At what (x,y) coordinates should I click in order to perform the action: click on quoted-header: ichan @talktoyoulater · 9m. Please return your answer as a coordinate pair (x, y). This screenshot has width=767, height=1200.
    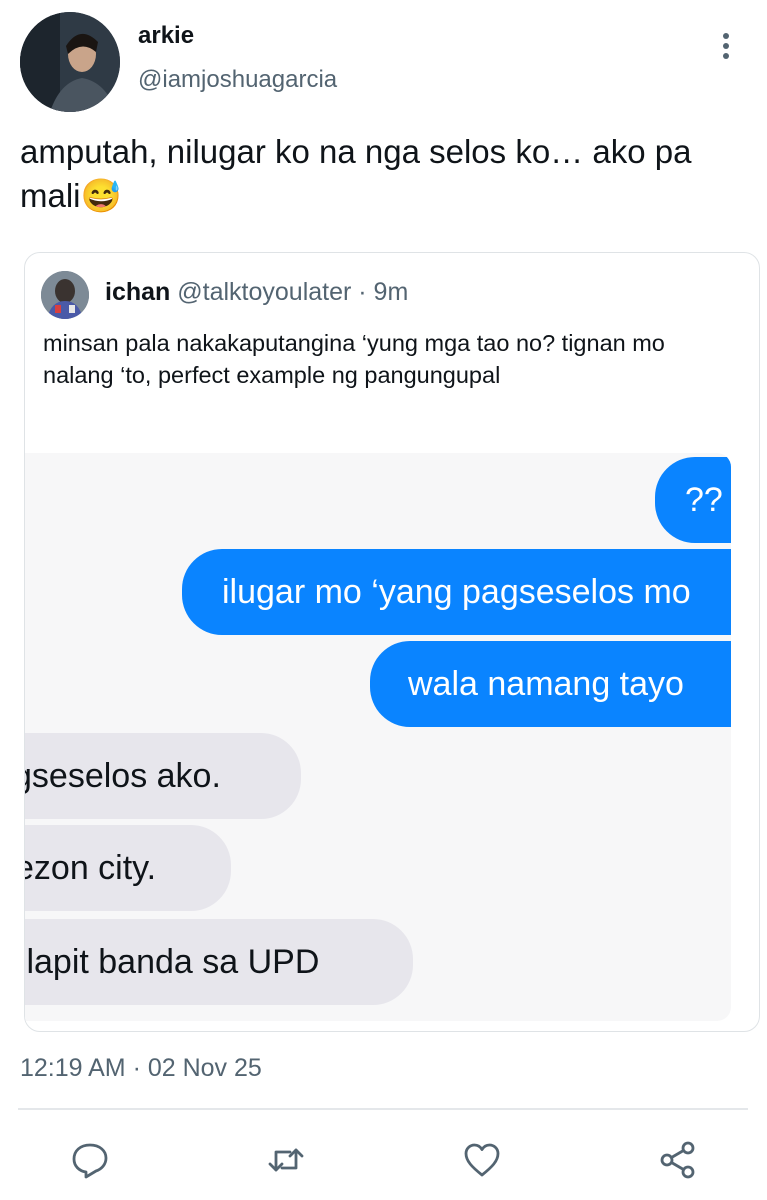
    Looking at the image, I should click on (256, 292).